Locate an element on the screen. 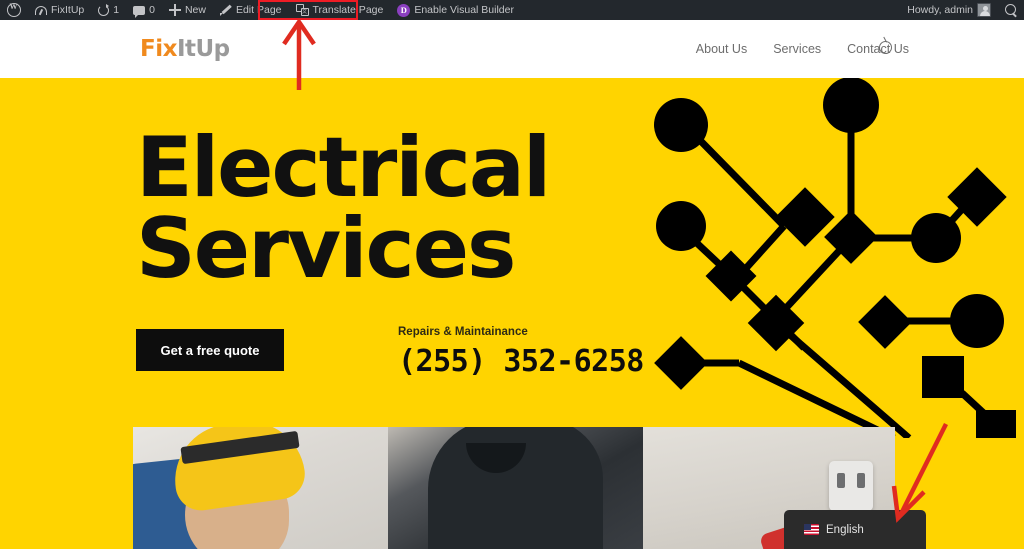 The height and width of the screenshot is (549, 1024). arrow-to-language-switcher is located at coordinates (920, 472).